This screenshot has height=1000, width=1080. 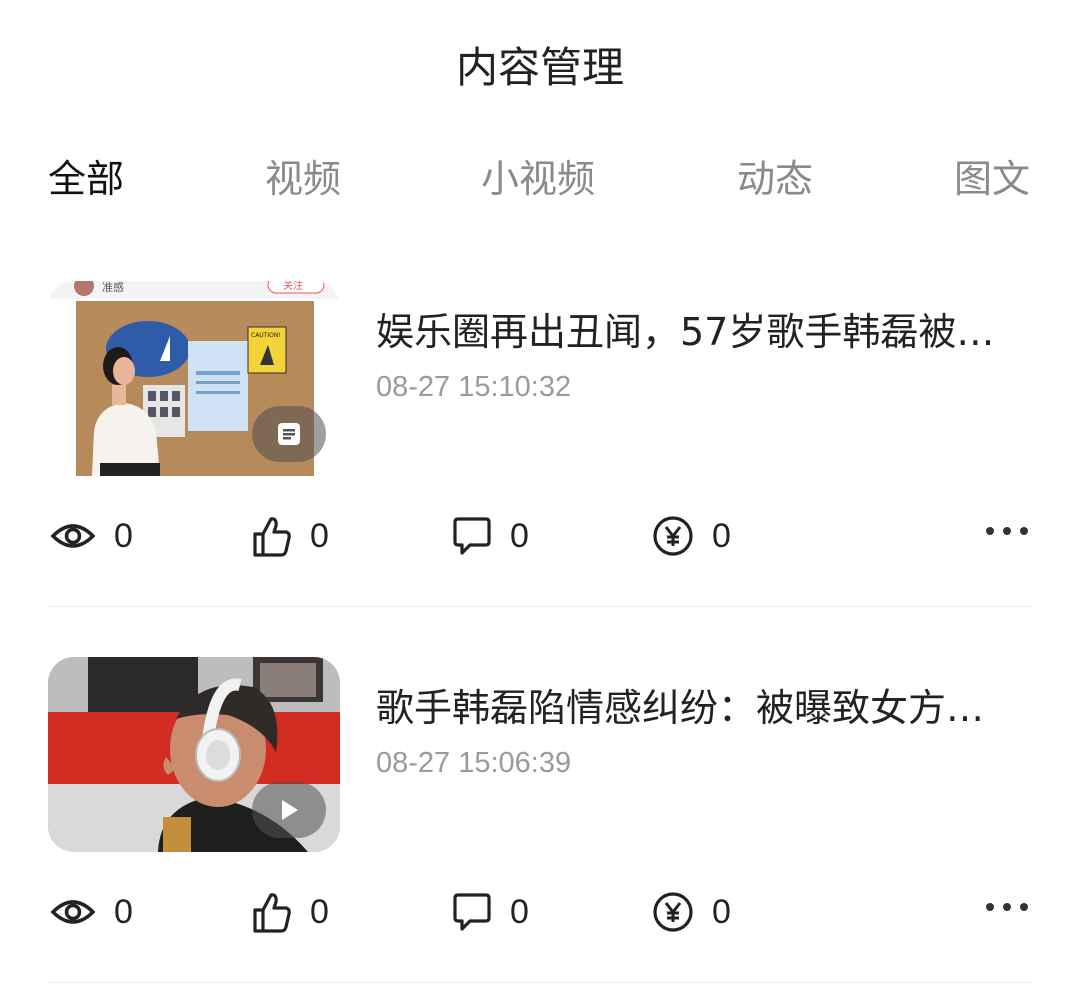 I want to click on item-thumbnail: 准感 关注 CAUTION!, so click(x=194, y=378).